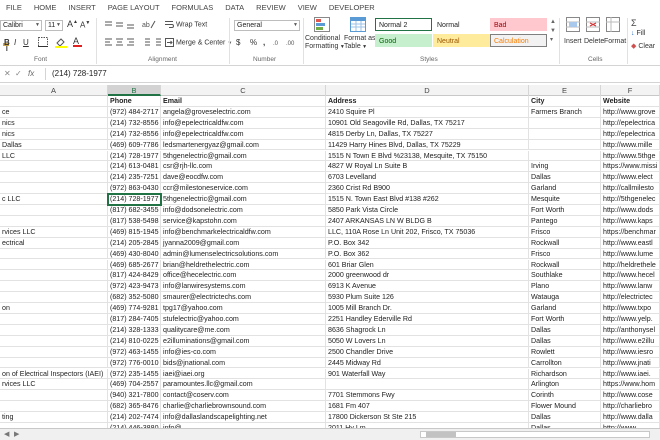 The image size is (660, 440). What do you see at coordinates (630, 385) in the screenshot?
I see `table-cell: https://www.hom` at bounding box center [630, 385].